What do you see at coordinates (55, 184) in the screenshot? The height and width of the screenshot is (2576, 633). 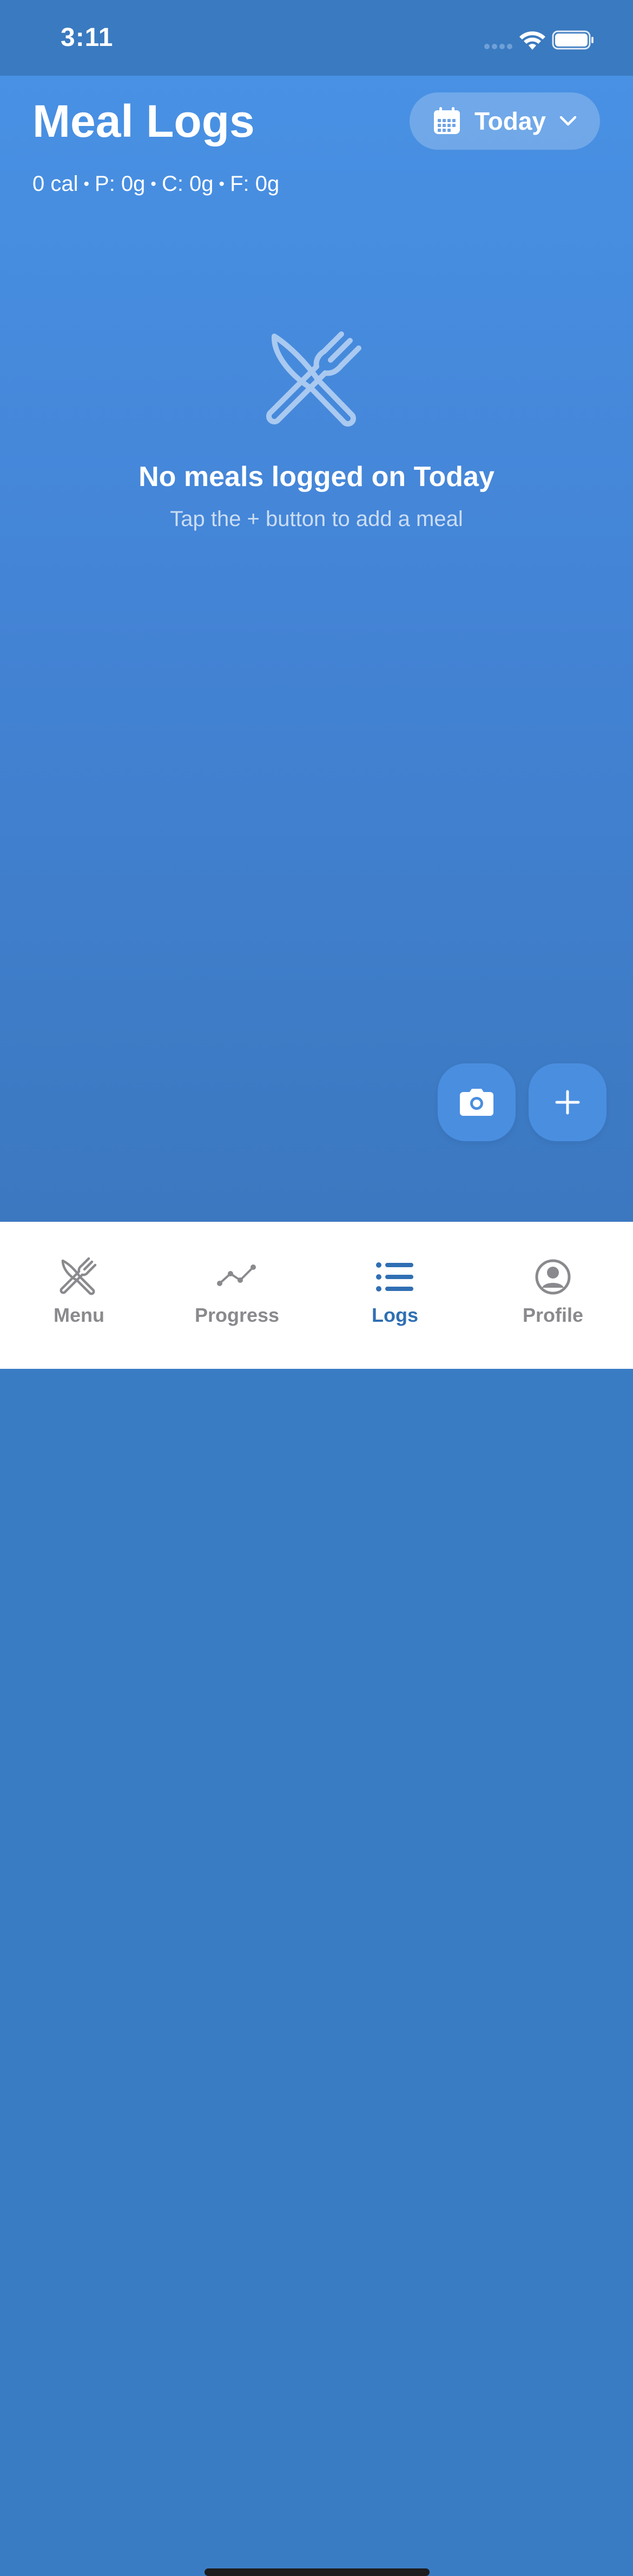 I see `calories-total: 0 cal` at bounding box center [55, 184].